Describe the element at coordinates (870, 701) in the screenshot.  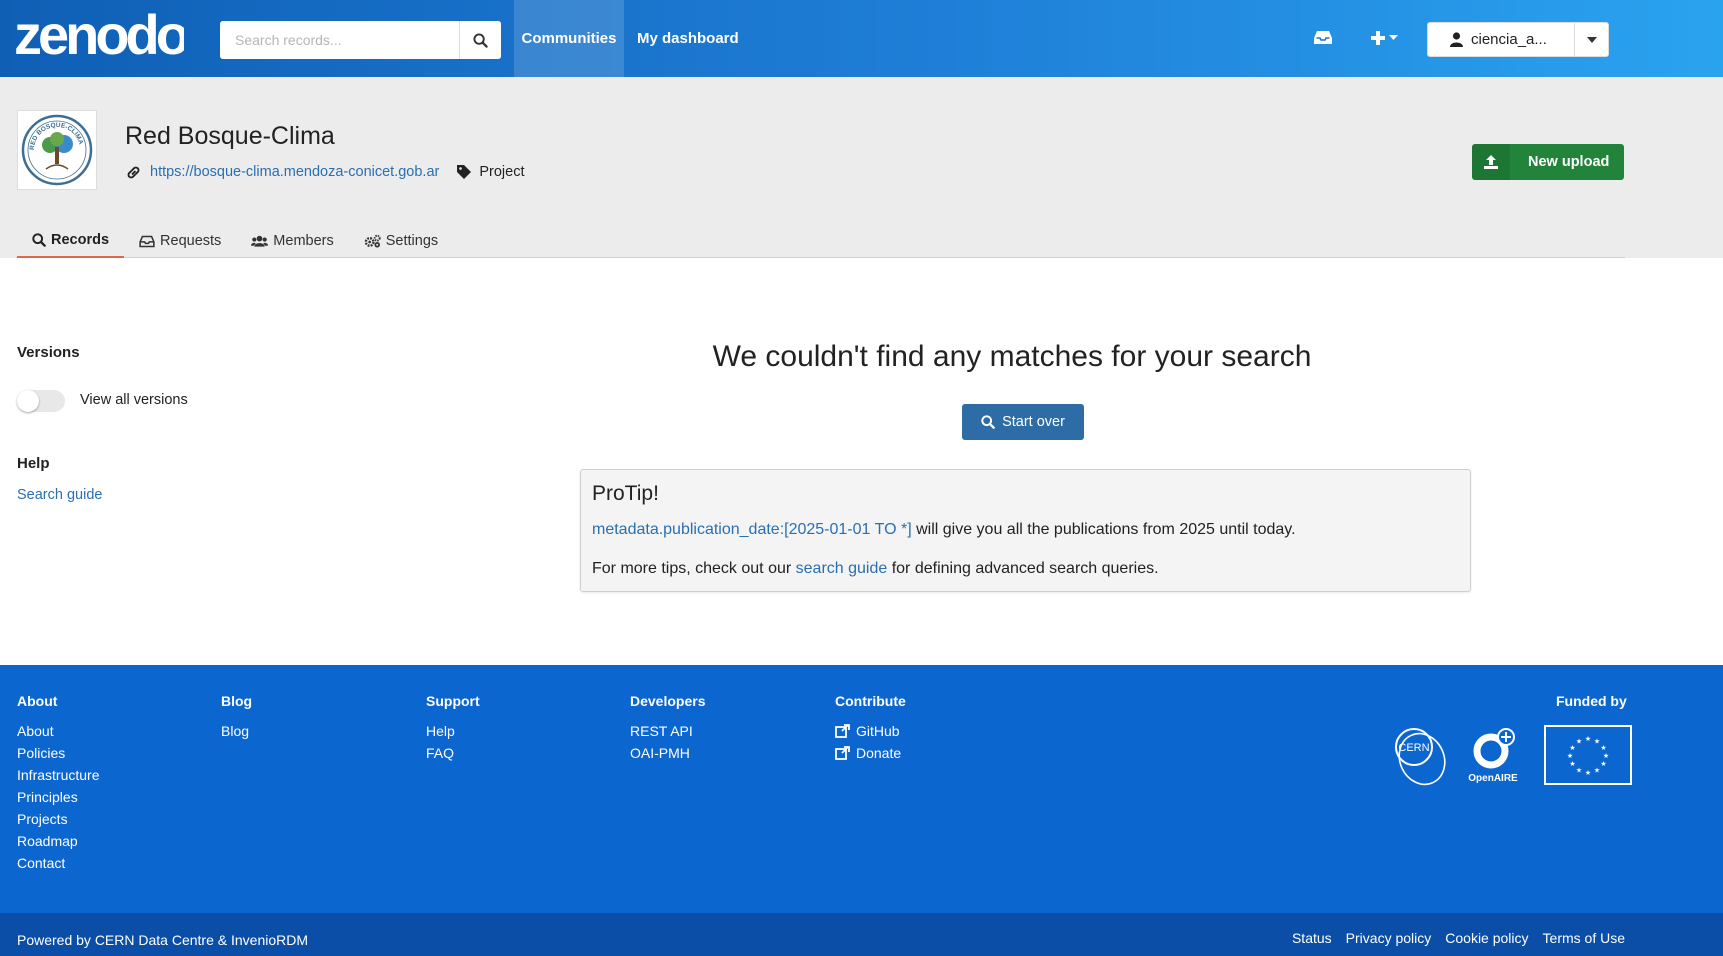
I see `footer-heading: Contribute` at that location.